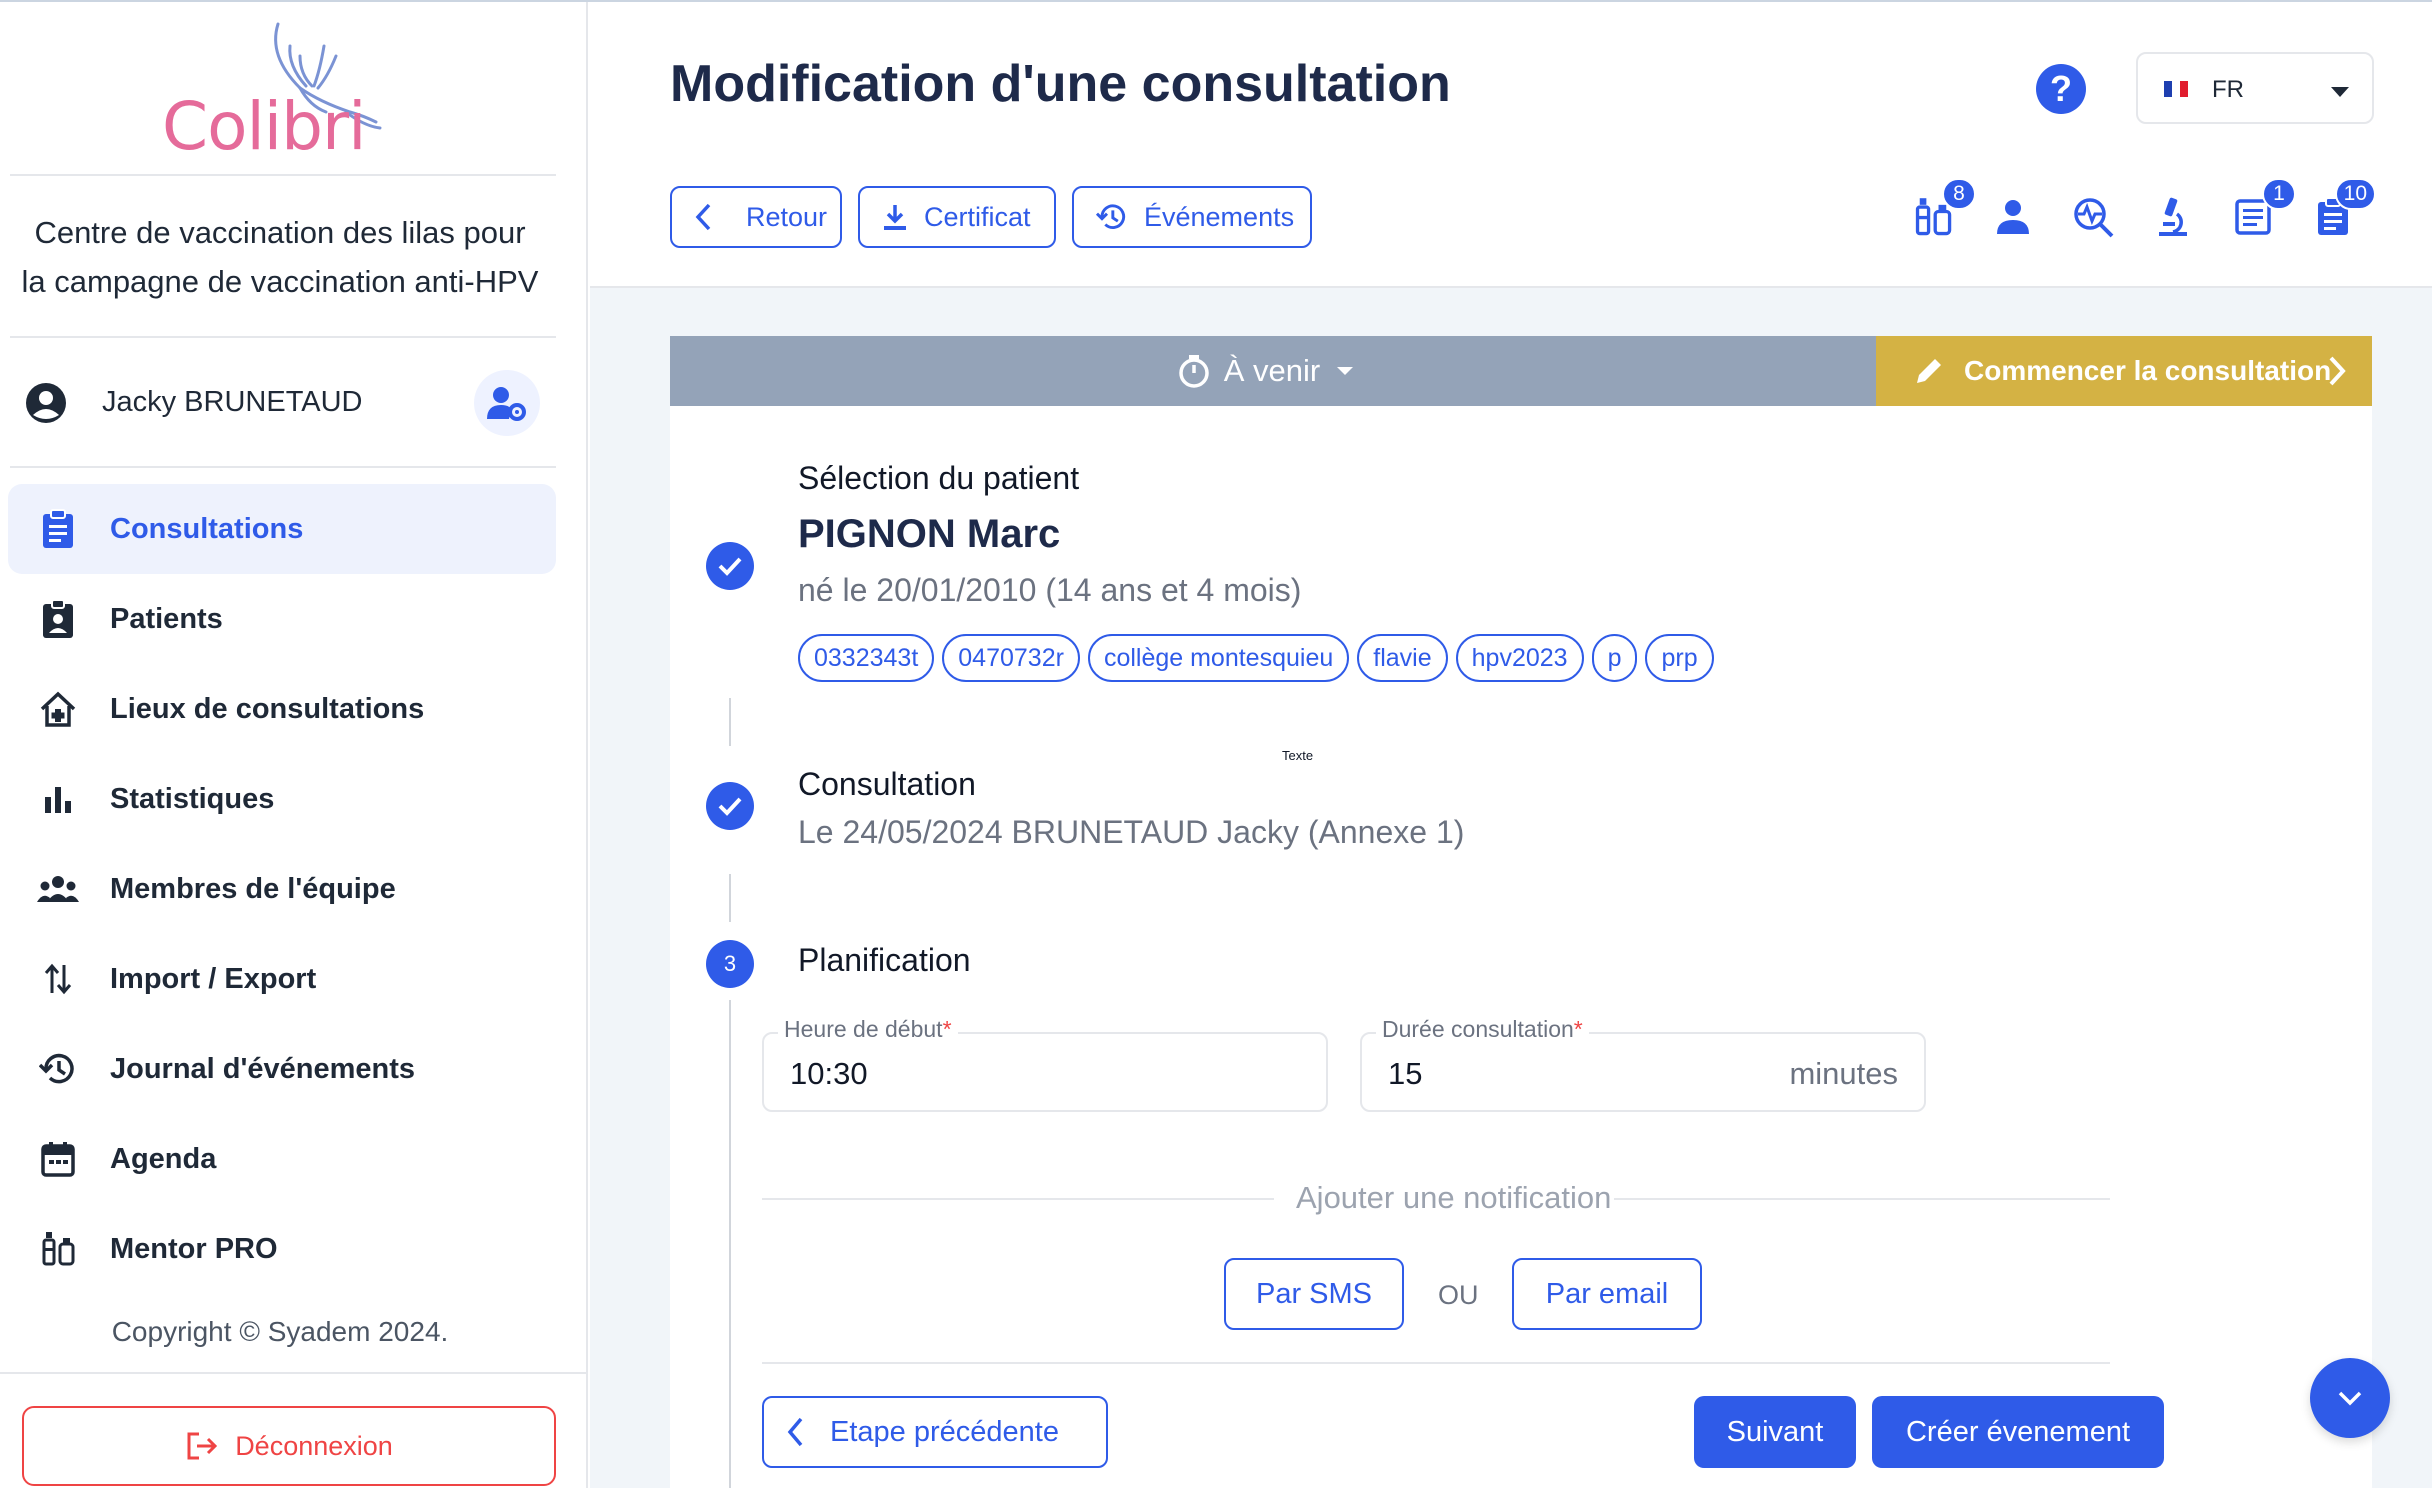 The height and width of the screenshot is (1488, 2432). I want to click on previous-step-button: Etape précédente, so click(935, 1432).